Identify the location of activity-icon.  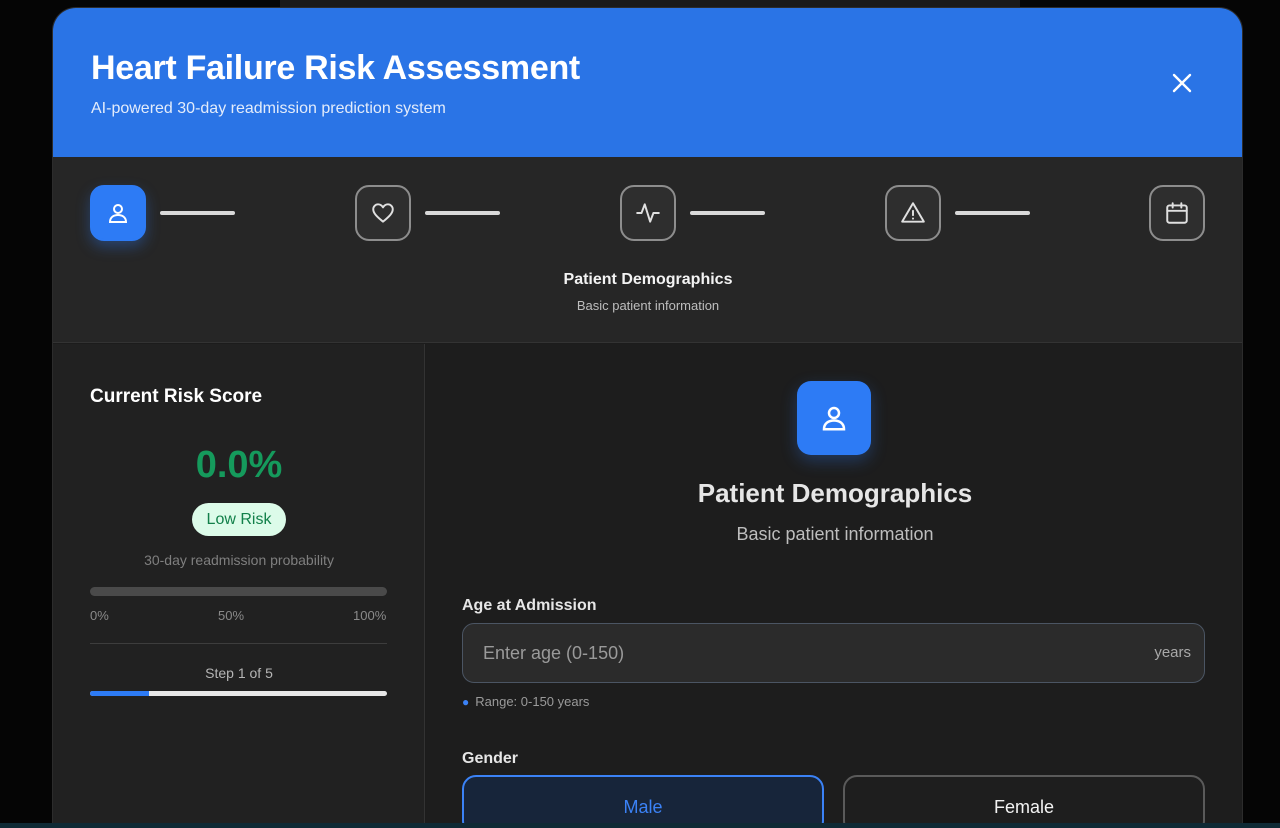
(648, 213).